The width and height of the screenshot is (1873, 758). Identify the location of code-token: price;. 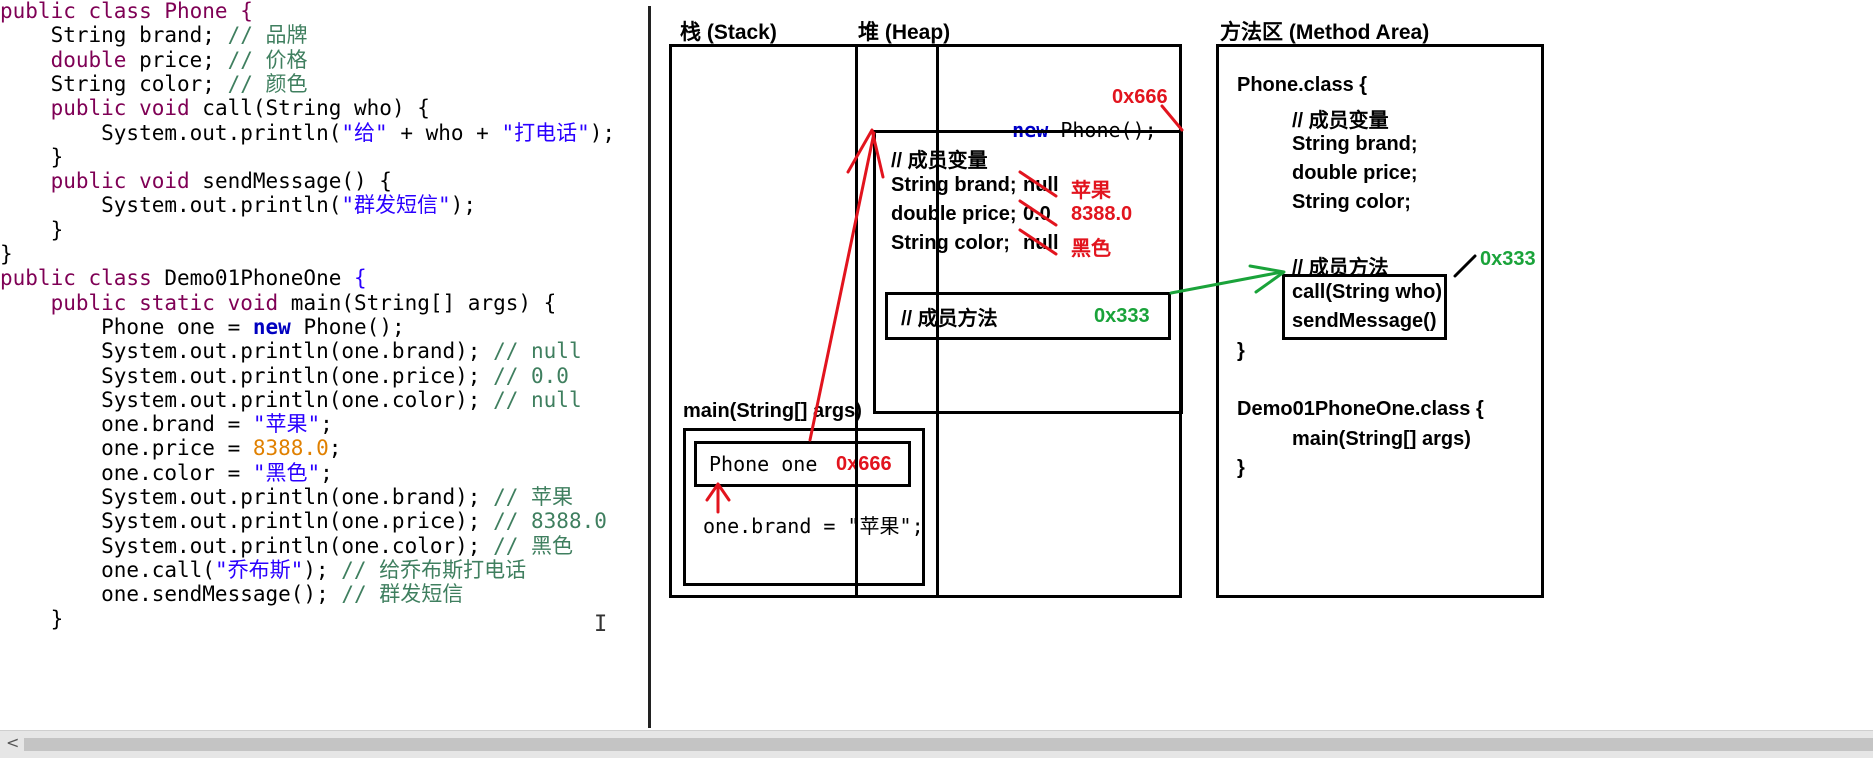
(177, 59).